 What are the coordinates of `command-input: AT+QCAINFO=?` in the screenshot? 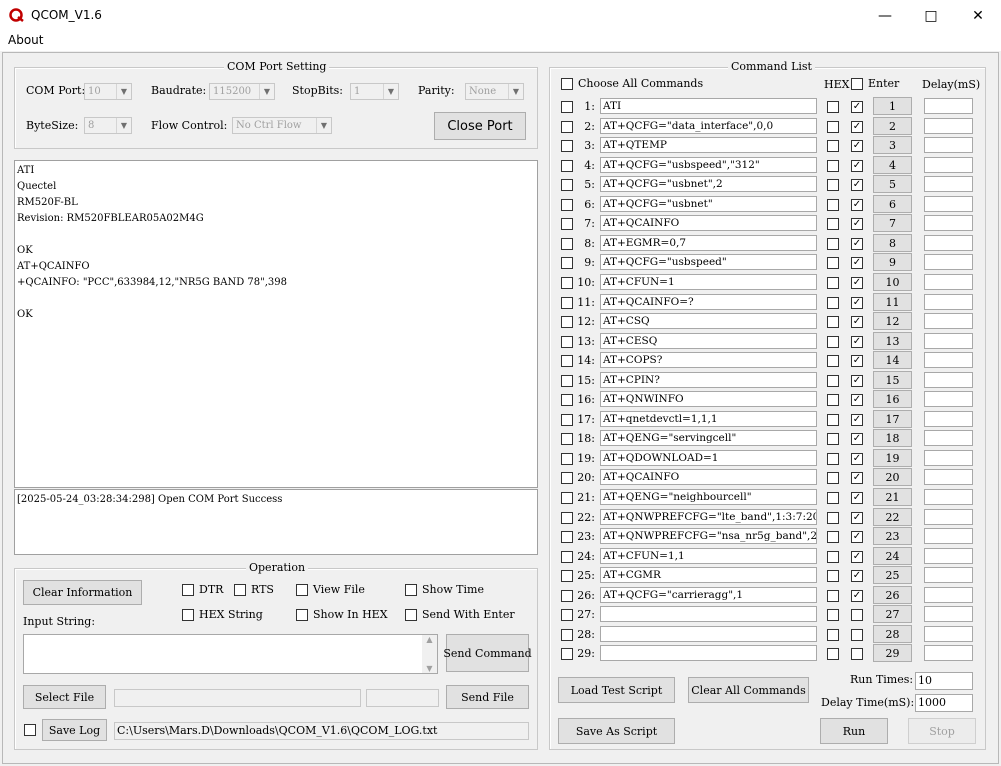 It's located at (708, 302).